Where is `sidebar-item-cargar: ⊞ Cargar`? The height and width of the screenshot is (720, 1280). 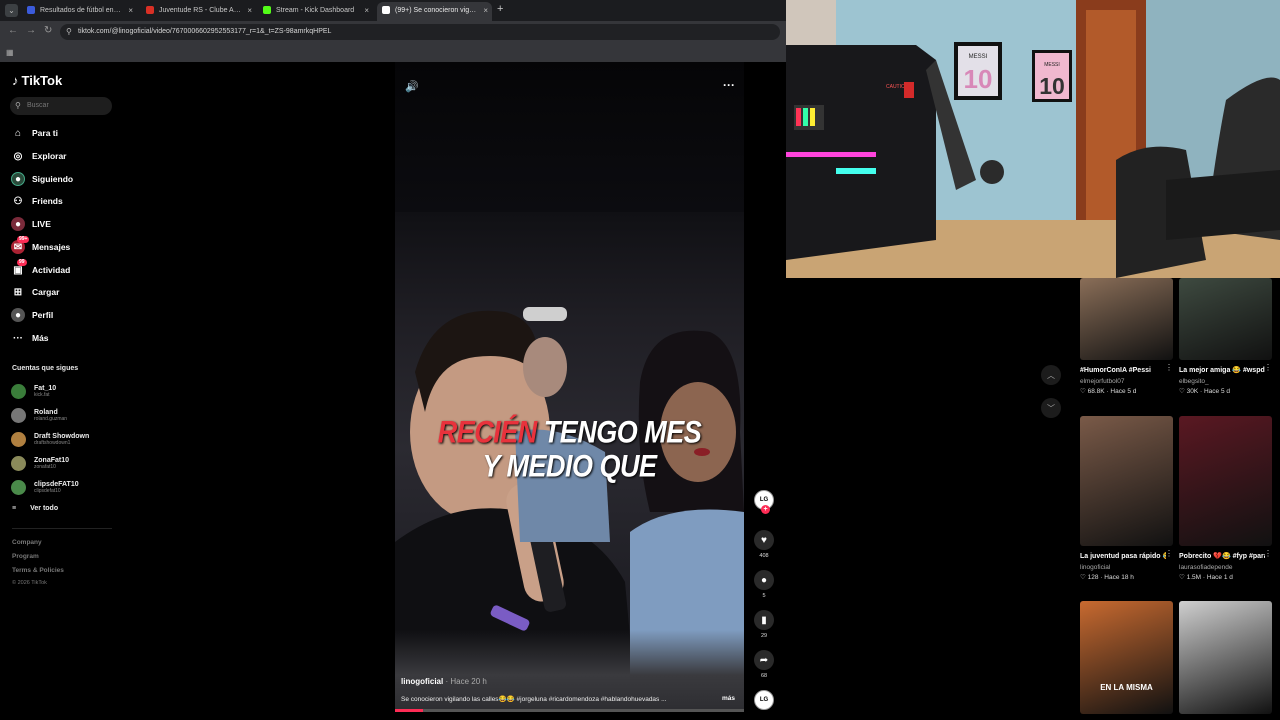 sidebar-item-cargar: ⊞ Cargar is located at coordinates (35, 292).